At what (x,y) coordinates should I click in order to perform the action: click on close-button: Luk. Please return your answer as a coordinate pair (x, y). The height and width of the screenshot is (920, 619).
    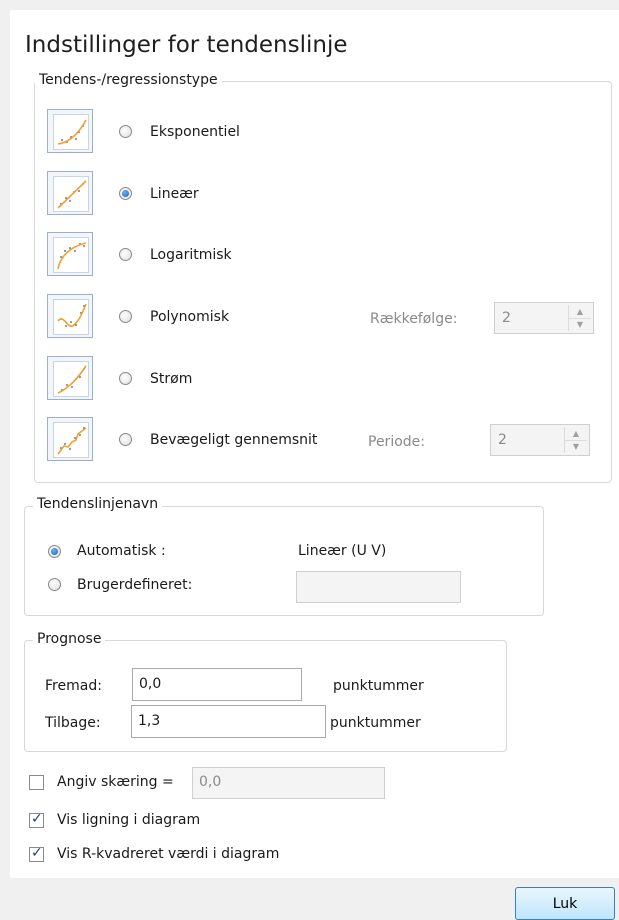
    Looking at the image, I should click on (565, 903).